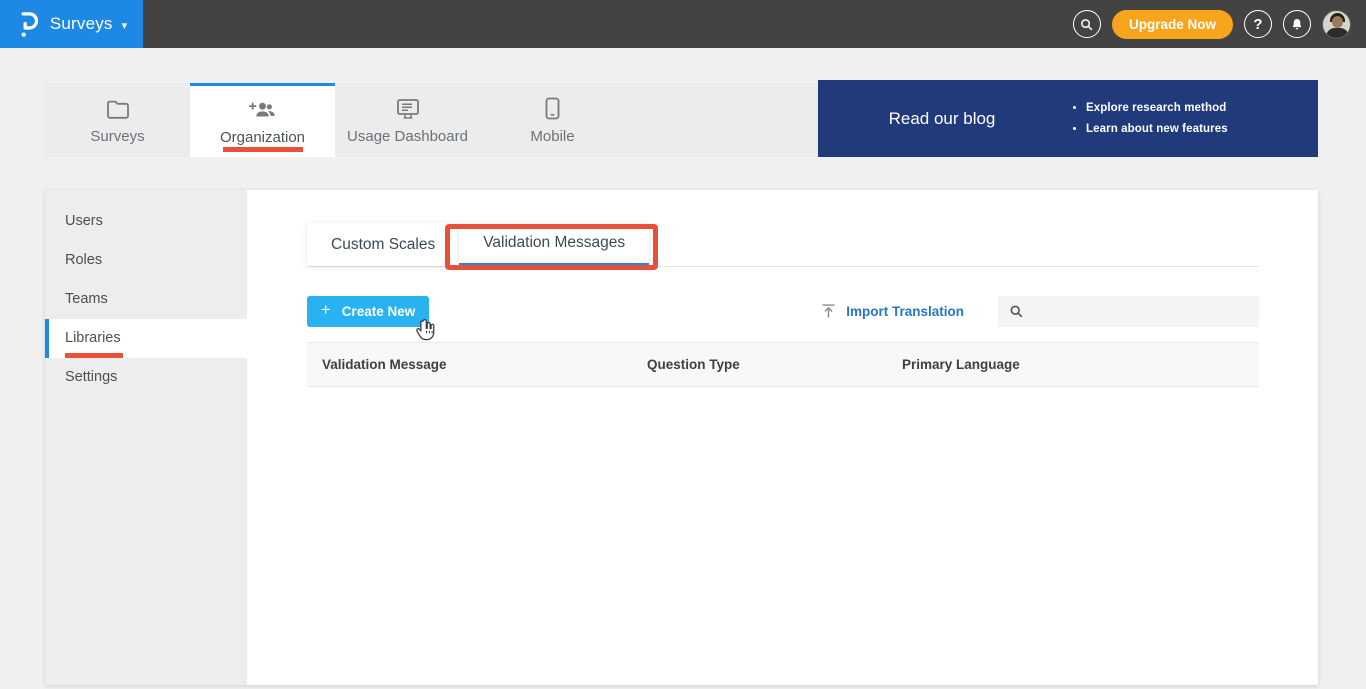 This screenshot has height=689, width=1366. What do you see at coordinates (408, 108) in the screenshot?
I see `dashboard-icon` at bounding box center [408, 108].